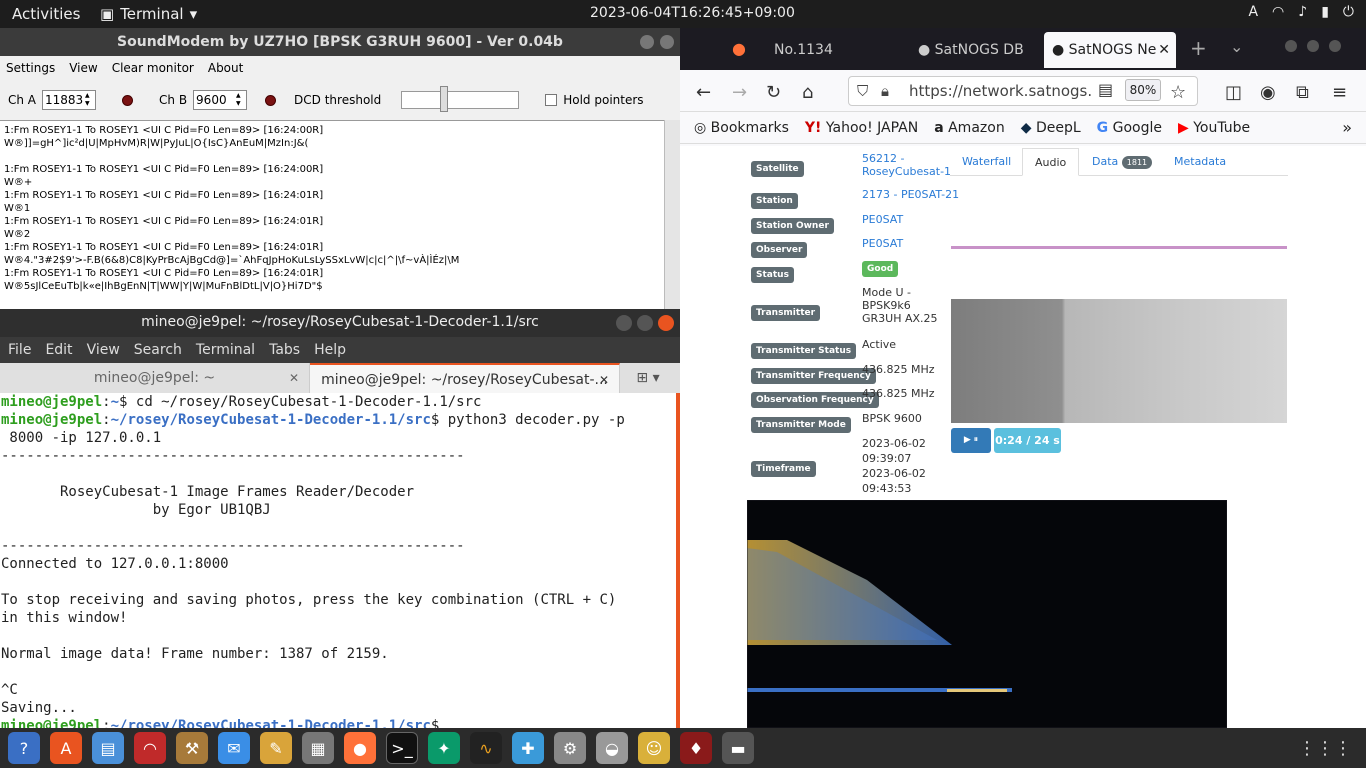  I want to click on dish-icon: ◒, so click(612, 748).